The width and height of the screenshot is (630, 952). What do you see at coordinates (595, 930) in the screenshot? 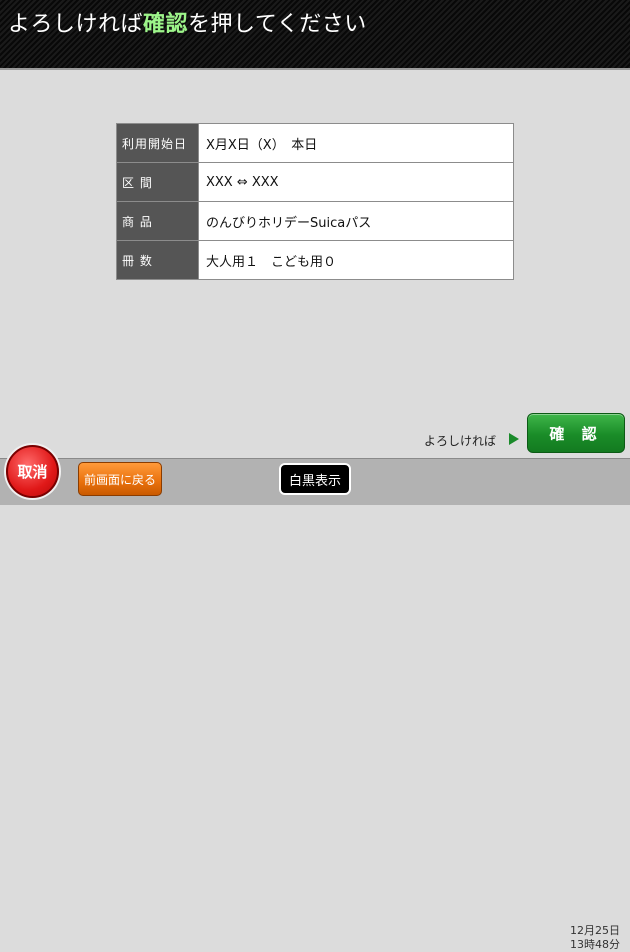
I see `date-text: 12月25日` at bounding box center [595, 930].